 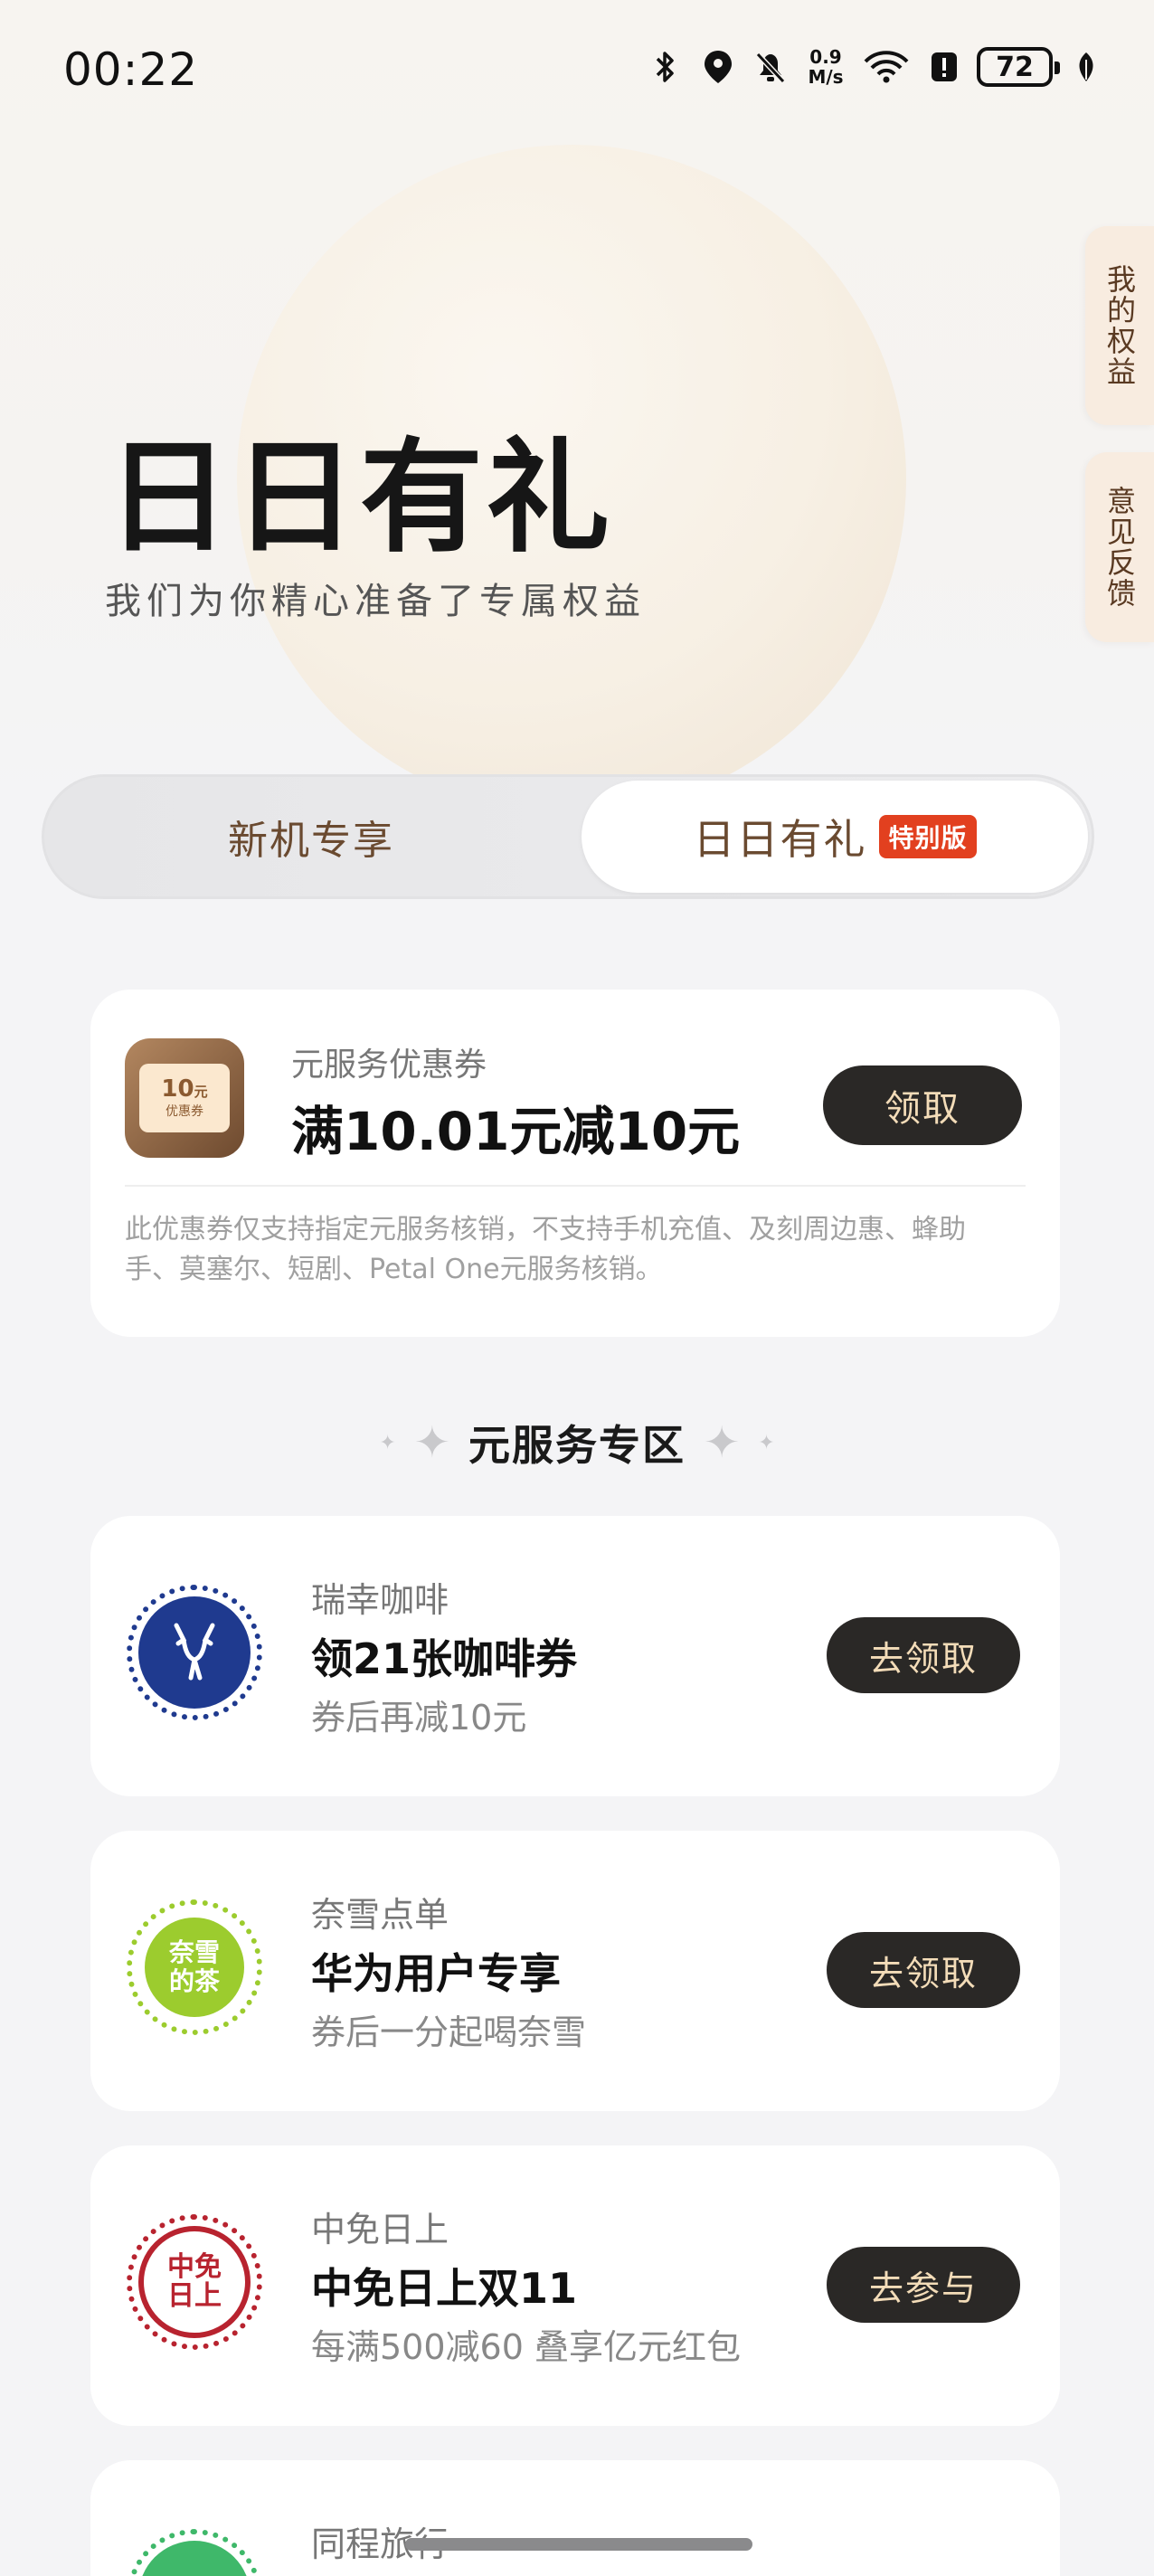 I want to click on service-description: 券后一分起喝奈雪, so click(x=449, y=2032).